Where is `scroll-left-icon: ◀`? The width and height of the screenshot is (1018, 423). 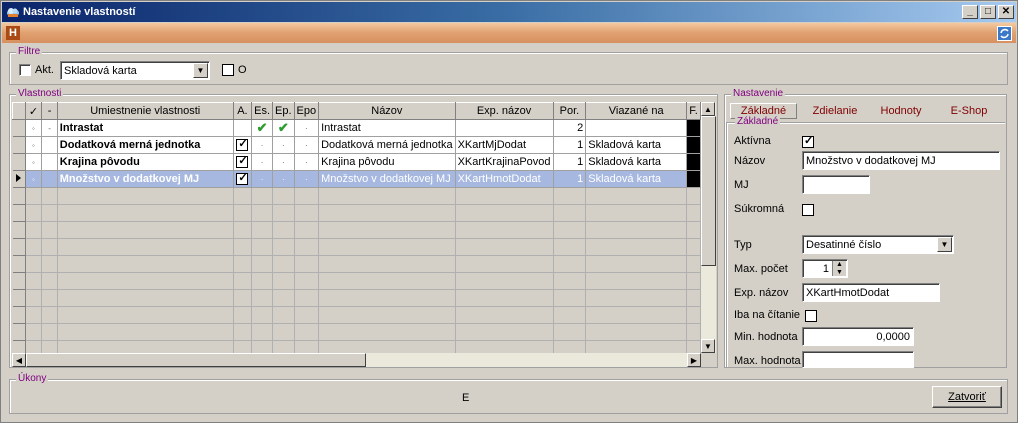
scroll-left-icon: ◀ is located at coordinates (19, 360).